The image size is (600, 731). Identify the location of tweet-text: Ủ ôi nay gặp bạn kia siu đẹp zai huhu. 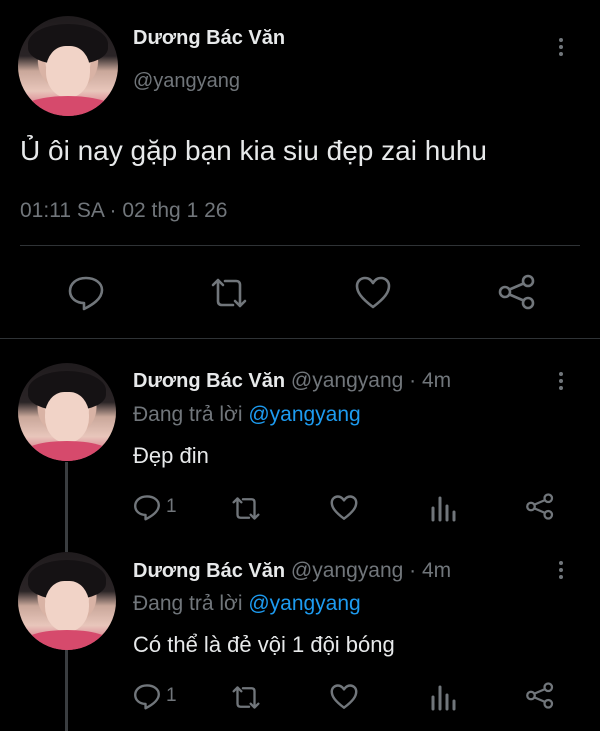
(253, 150).